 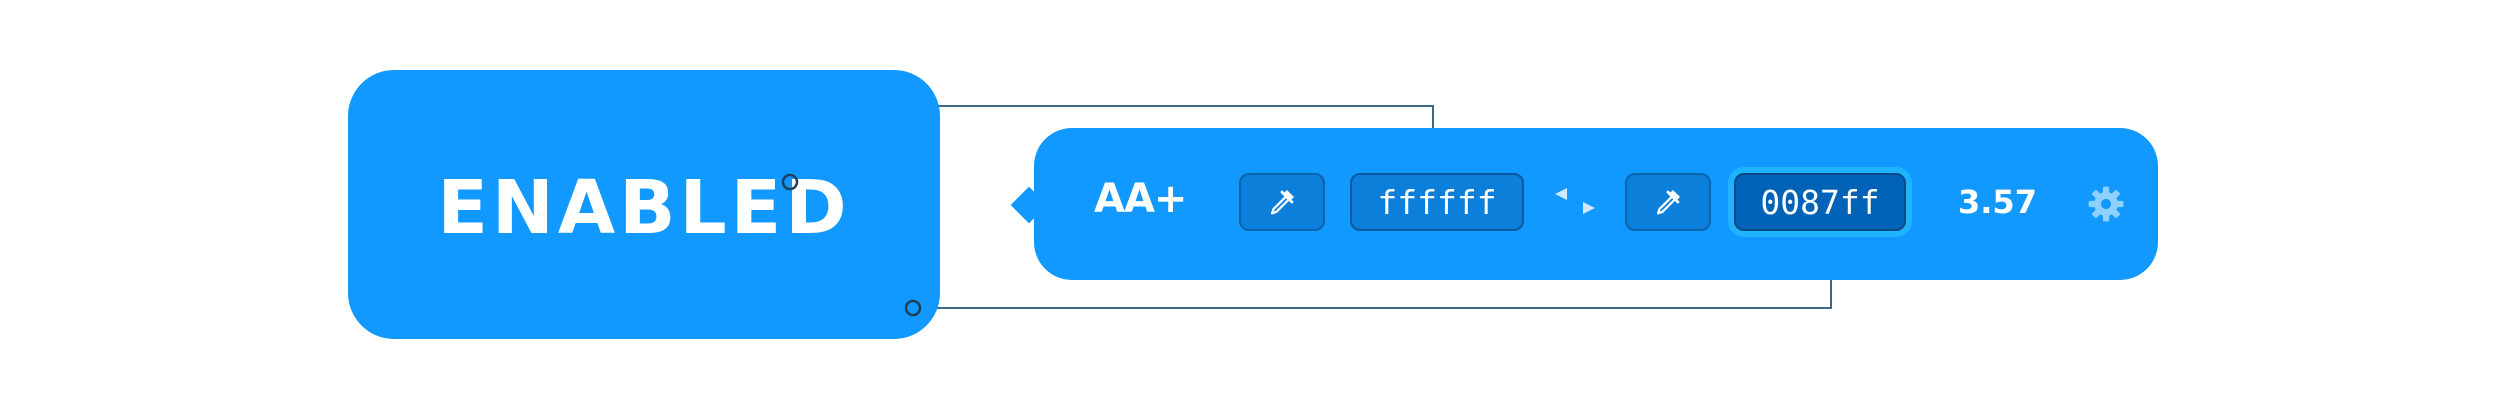 I want to click on background-color-swatch: 0087ff, so click(x=1820, y=202).